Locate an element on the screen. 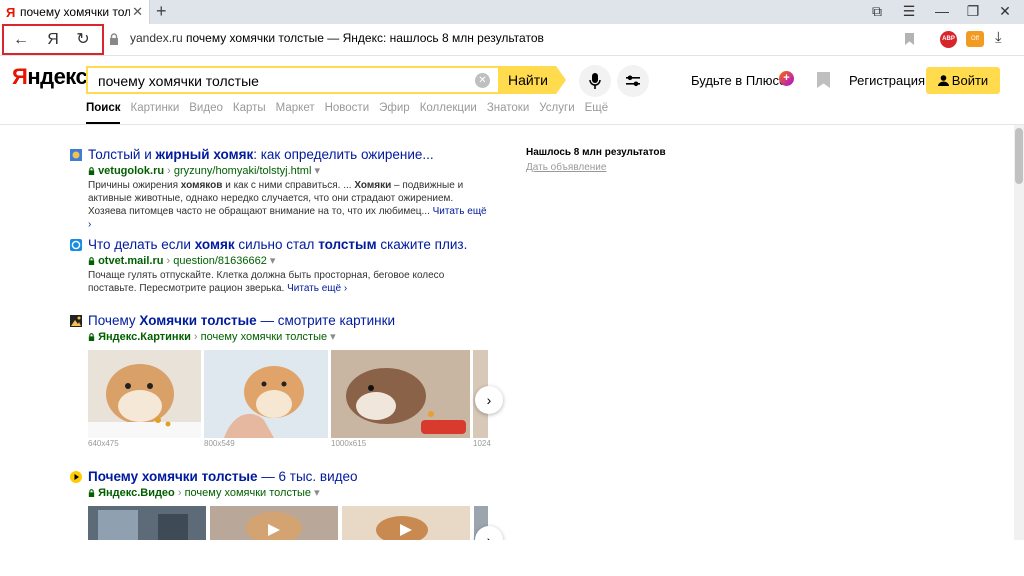  minimize-button: — is located at coordinates (942, 11).